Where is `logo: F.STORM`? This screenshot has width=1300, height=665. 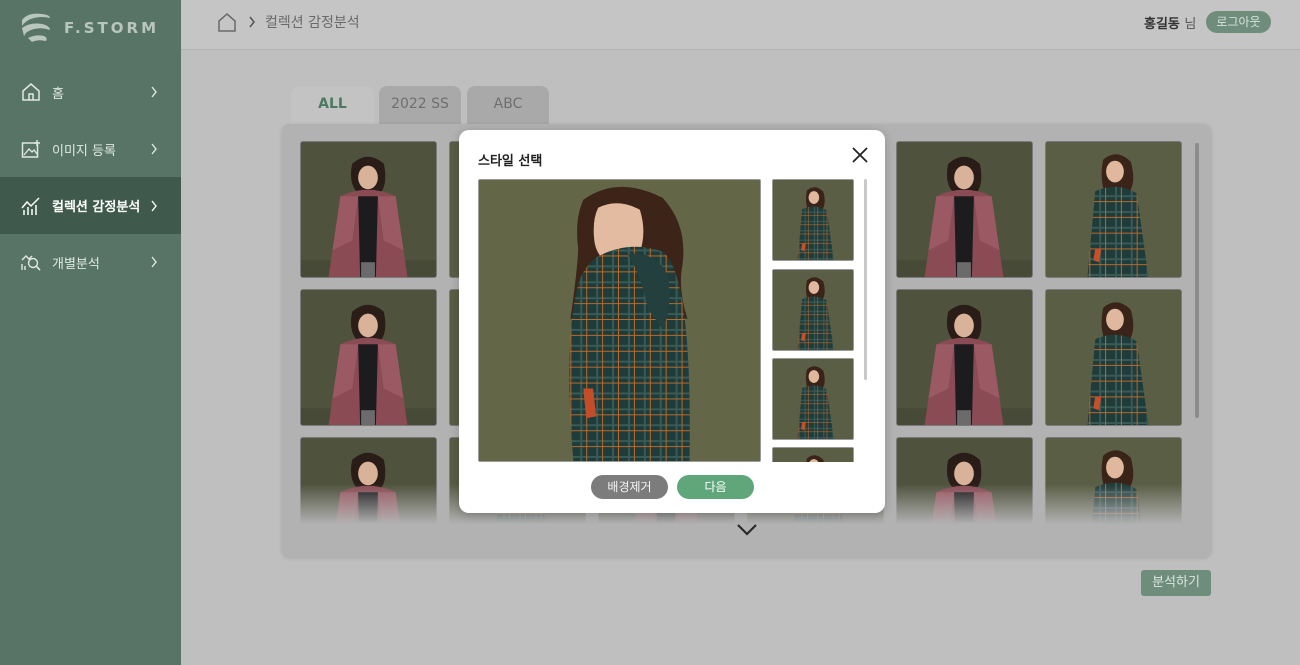
logo: F.STORM is located at coordinates (88, 28).